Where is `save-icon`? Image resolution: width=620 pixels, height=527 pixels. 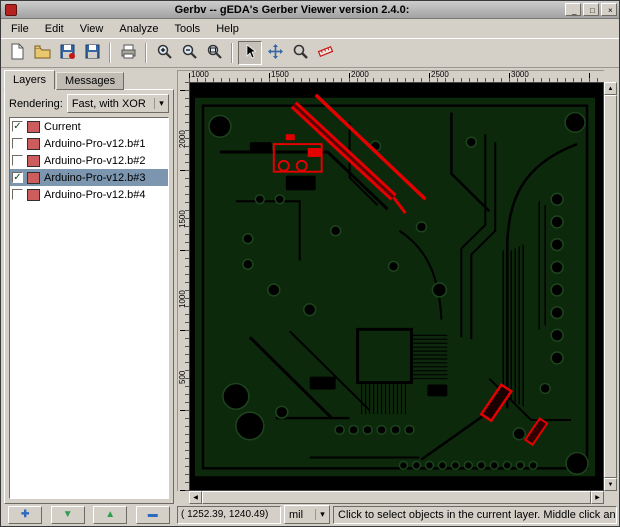 save-icon is located at coordinates (67, 53).